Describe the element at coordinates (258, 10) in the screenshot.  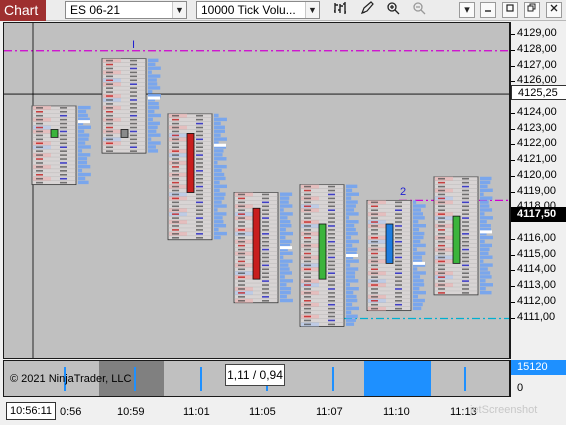
I see `period-selector: 10000 Tick Volu... ▼` at that location.